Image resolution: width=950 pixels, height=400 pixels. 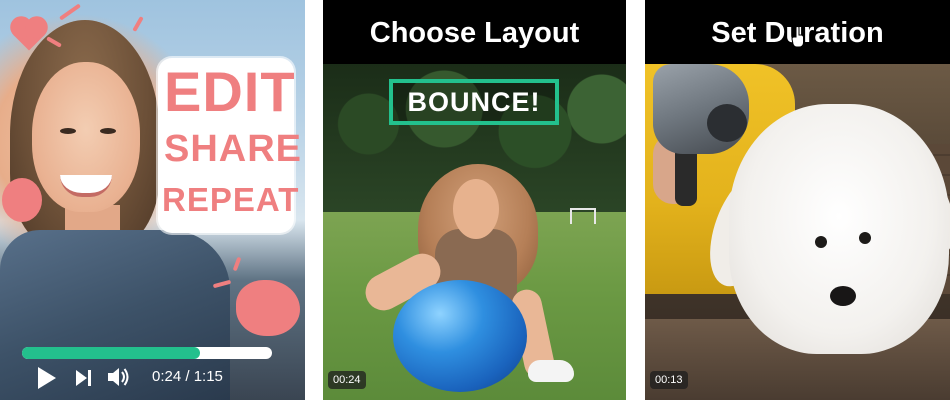 I want to click on layout-badge-text: BOUNCE!, so click(x=474, y=102).